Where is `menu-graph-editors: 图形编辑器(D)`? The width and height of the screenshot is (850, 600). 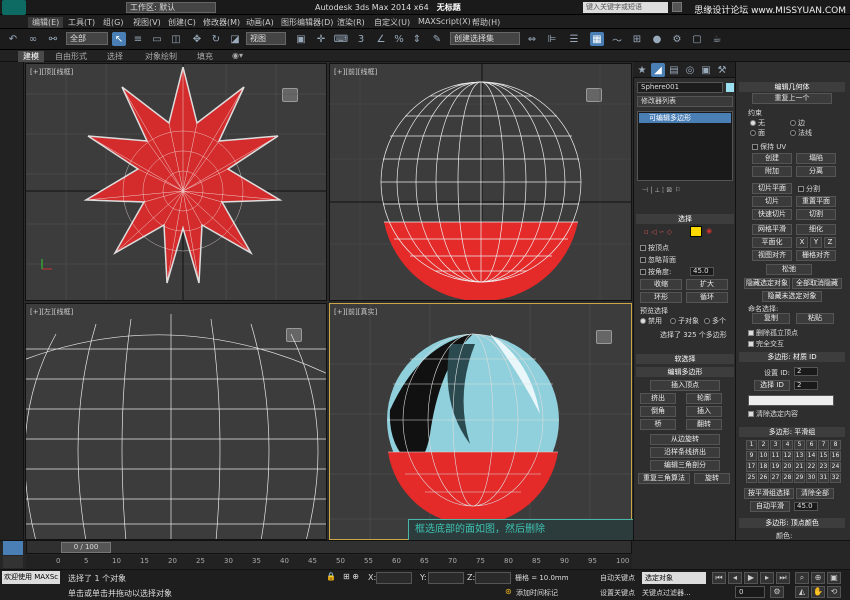 menu-graph-editors: 图形编辑器(D) is located at coordinates (307, 22).